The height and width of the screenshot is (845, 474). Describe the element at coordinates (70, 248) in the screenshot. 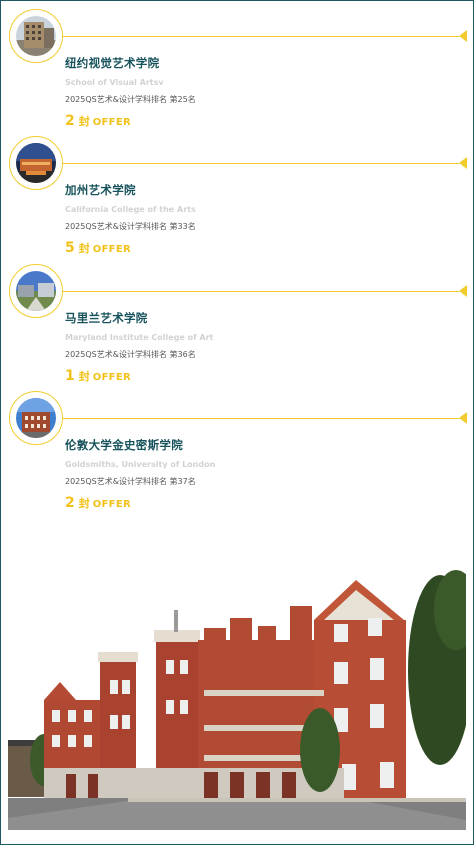

I see `offer-number: 5` at that location.